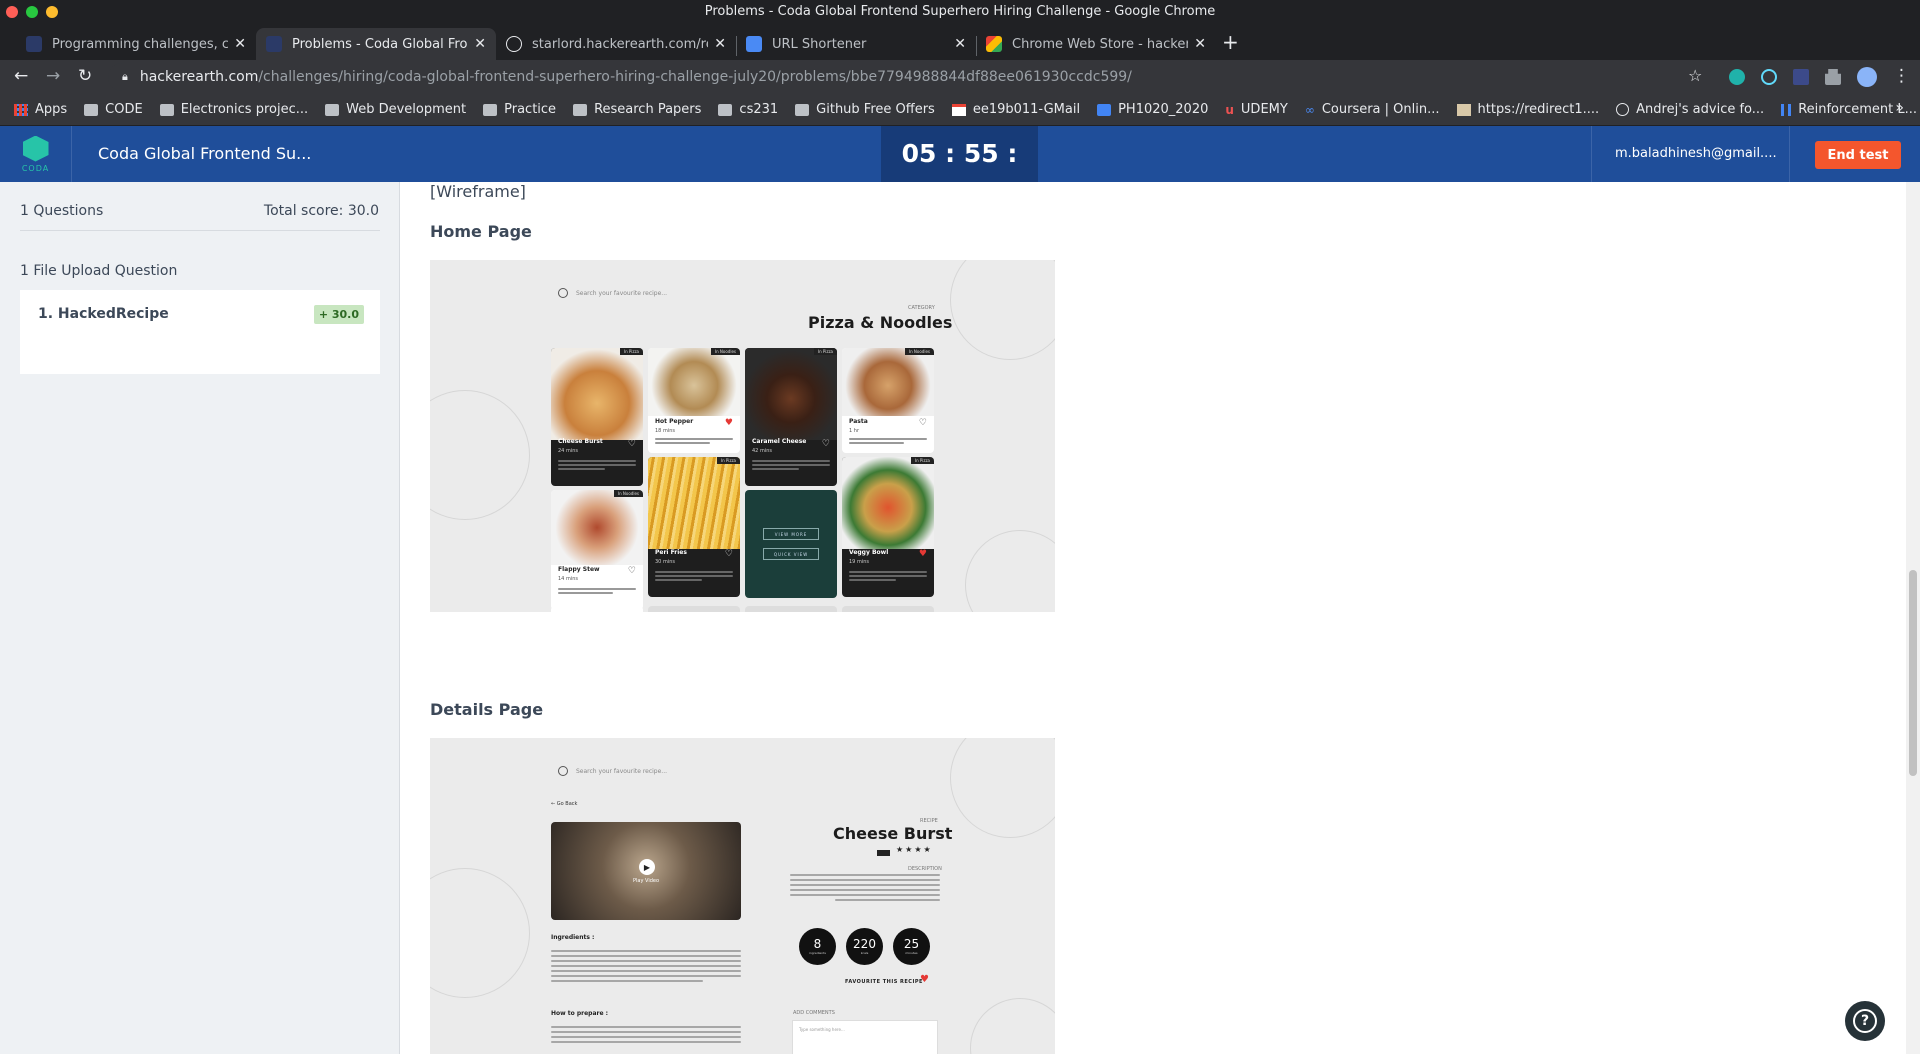 This screenshot has width=1920, height=1054. What do you see at coordinates (865, 109) in the screenshot?
I see `bookmark-github-free-offers: Github Free Offers` at bounding box center [865, 109].